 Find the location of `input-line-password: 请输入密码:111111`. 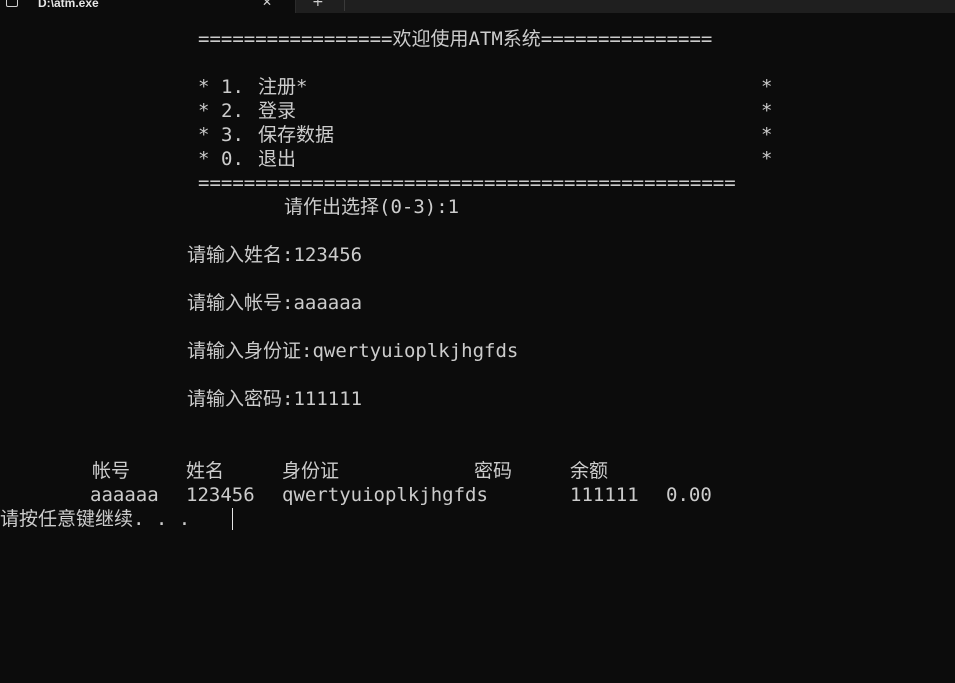

input-line-password: 请输入密码:111111 is located at coordinates (274, 399).